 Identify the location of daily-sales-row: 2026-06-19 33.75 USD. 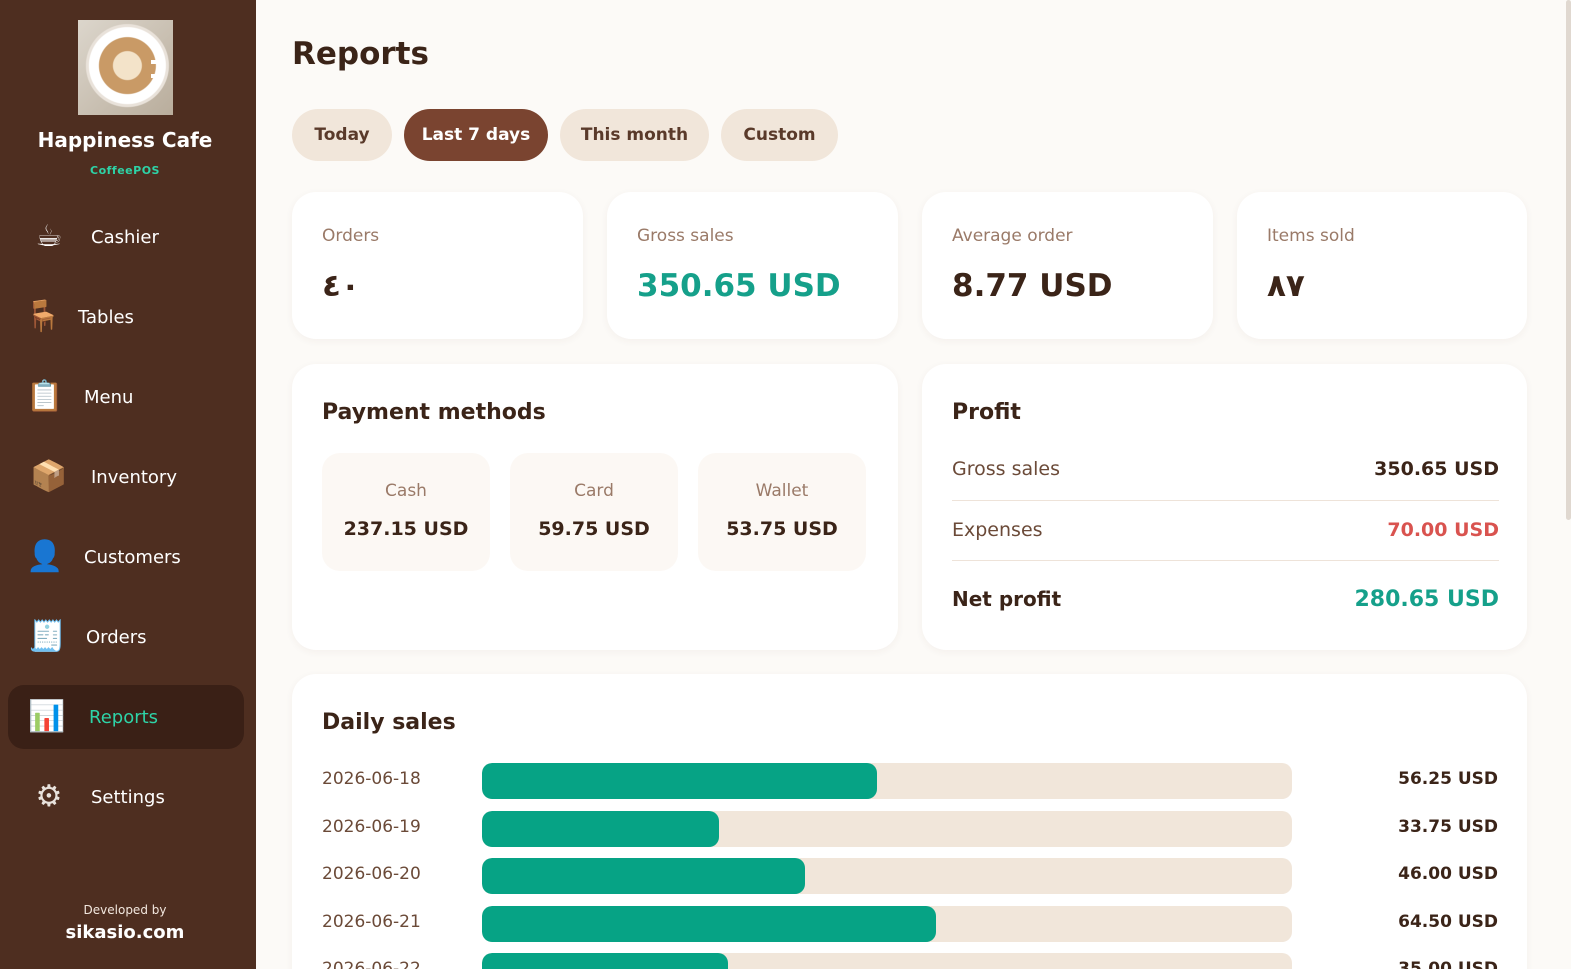
(910, 828).